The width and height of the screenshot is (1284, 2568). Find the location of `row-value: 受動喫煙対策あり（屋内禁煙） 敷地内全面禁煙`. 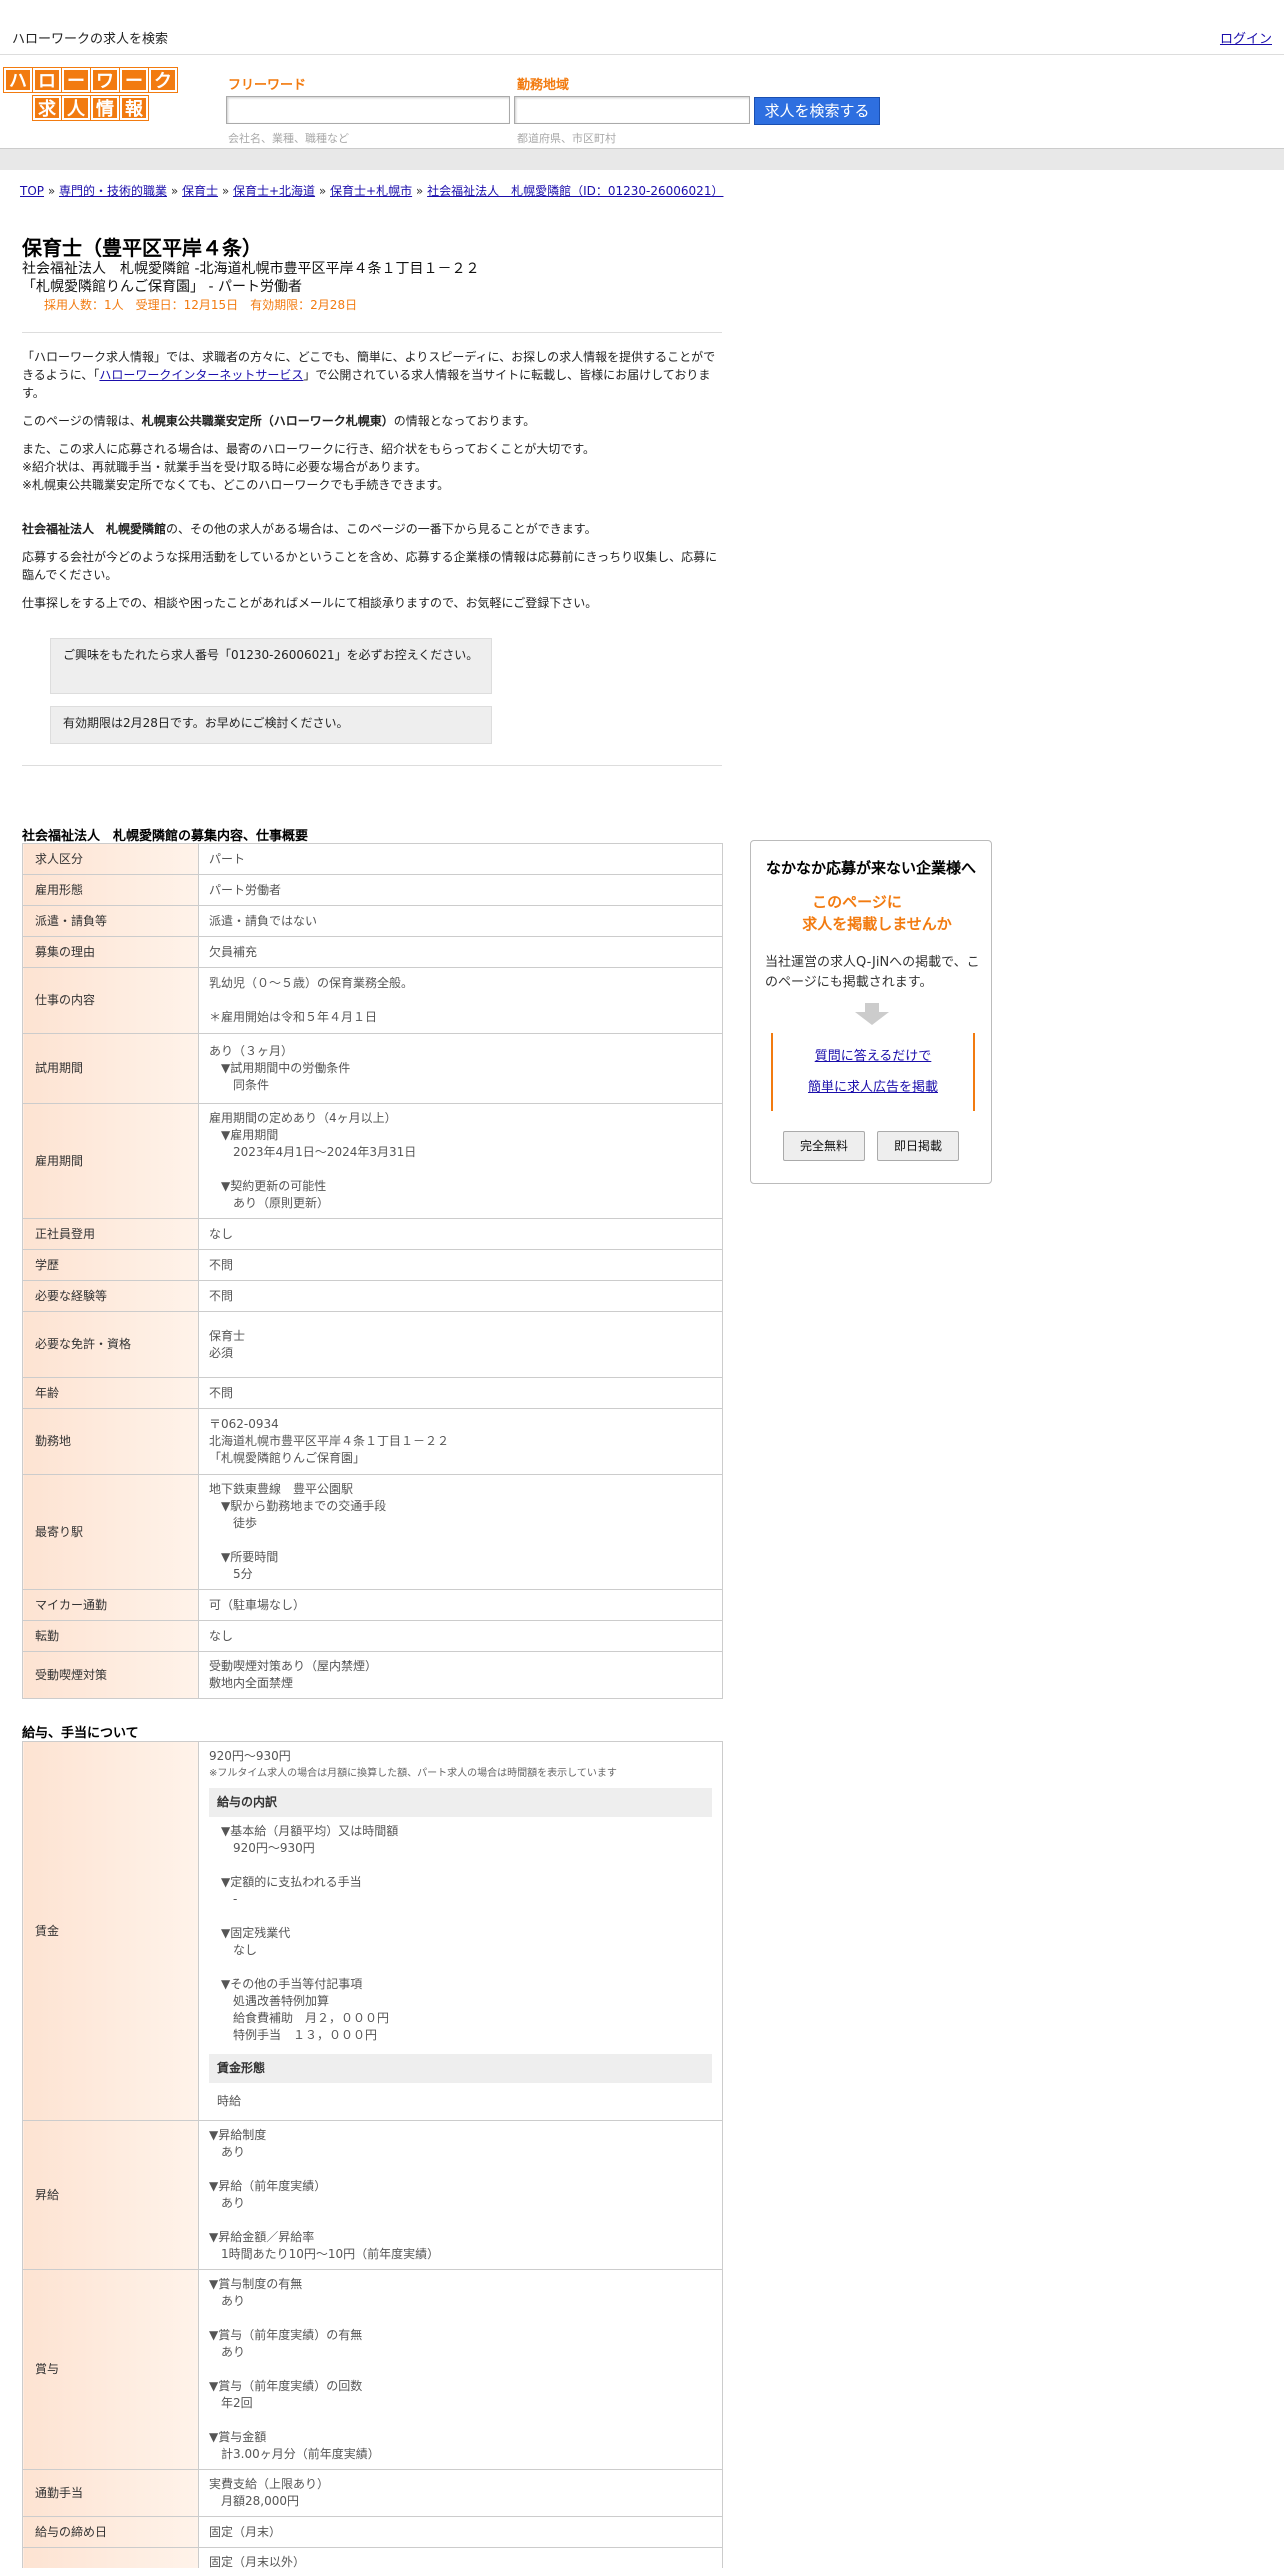

row-value: 受動喫煙対策あり（屋内禁煙） 敷地内全面禁煙 is located at coordinates (460, 1675).